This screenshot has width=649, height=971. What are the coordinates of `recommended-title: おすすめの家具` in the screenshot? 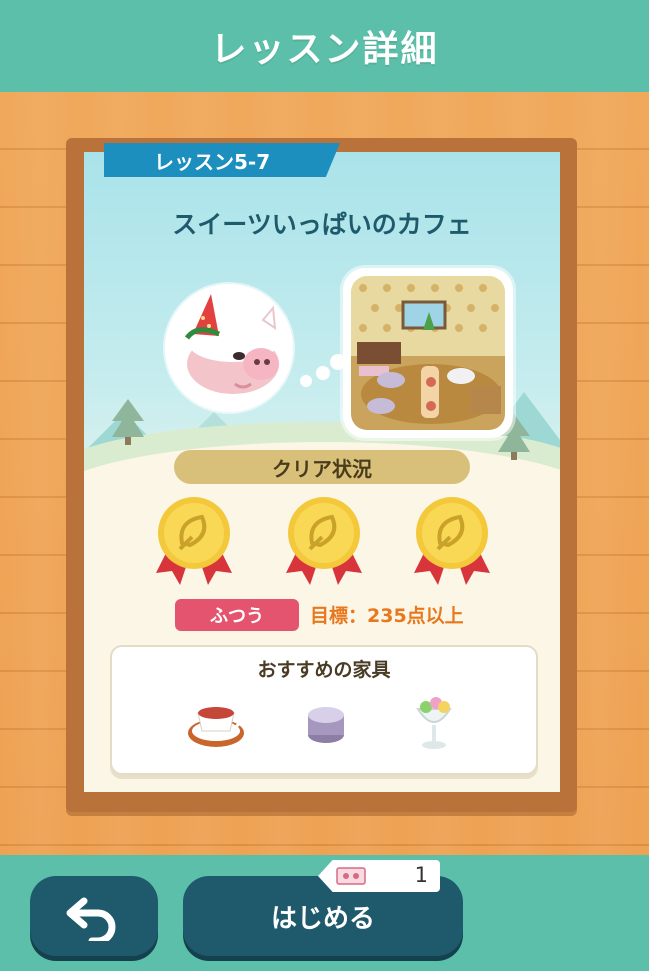 It's located at (324, 670).